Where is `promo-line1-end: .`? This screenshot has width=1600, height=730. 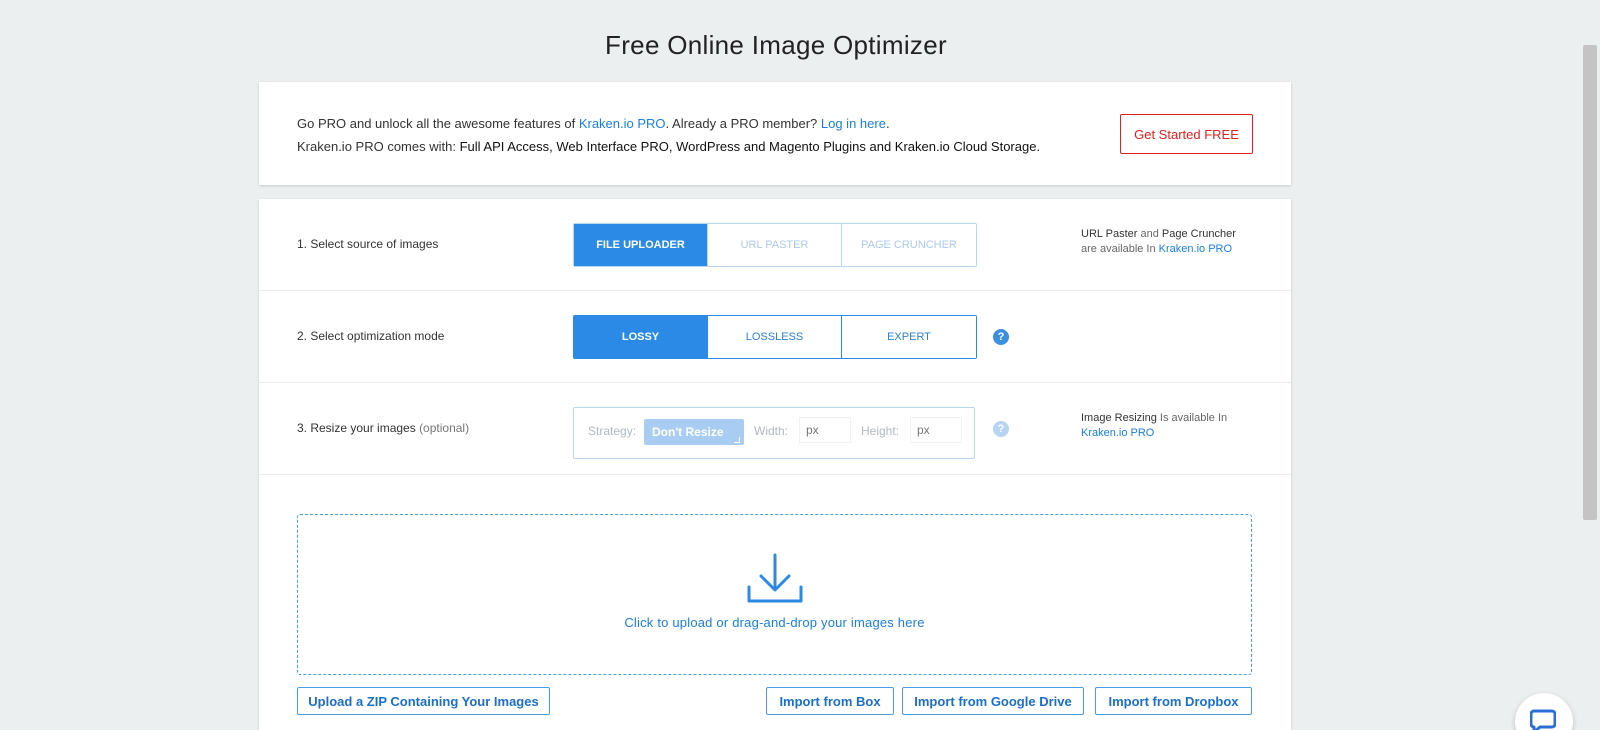
promo-line1-end: . is located at coordinates (887, 123).